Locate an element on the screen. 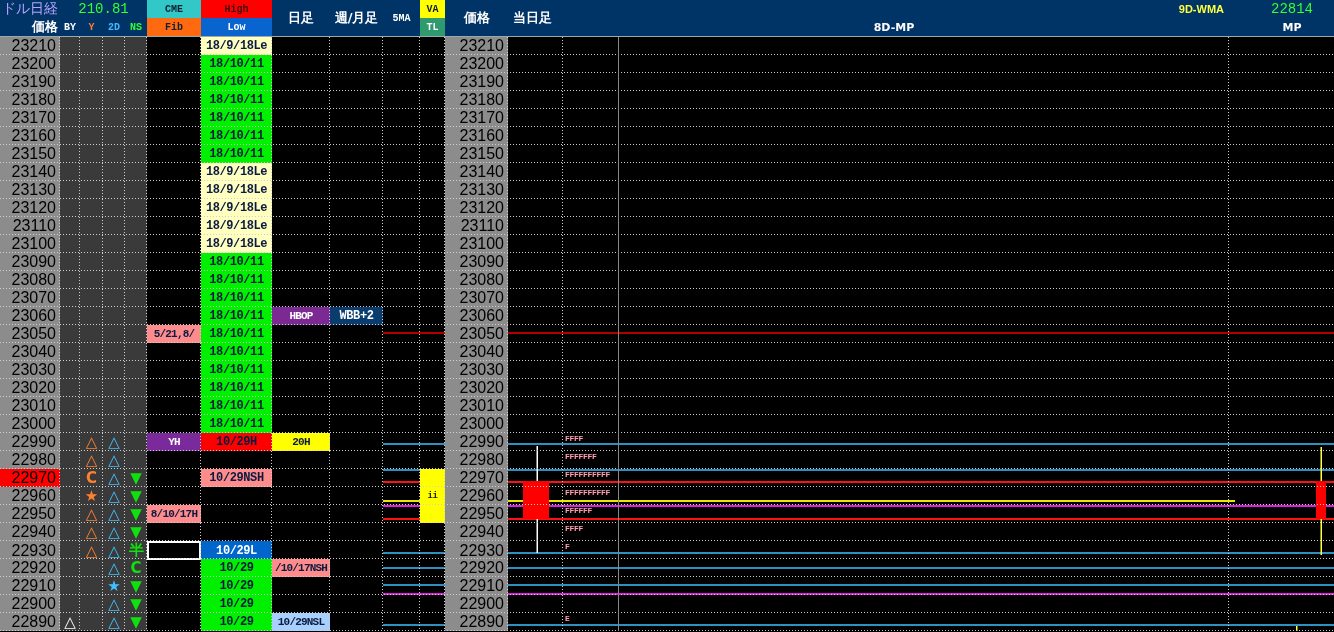 The width and height of the screenshot is (1334, 632). column-header: Fib is located at coordinates (174, 27).